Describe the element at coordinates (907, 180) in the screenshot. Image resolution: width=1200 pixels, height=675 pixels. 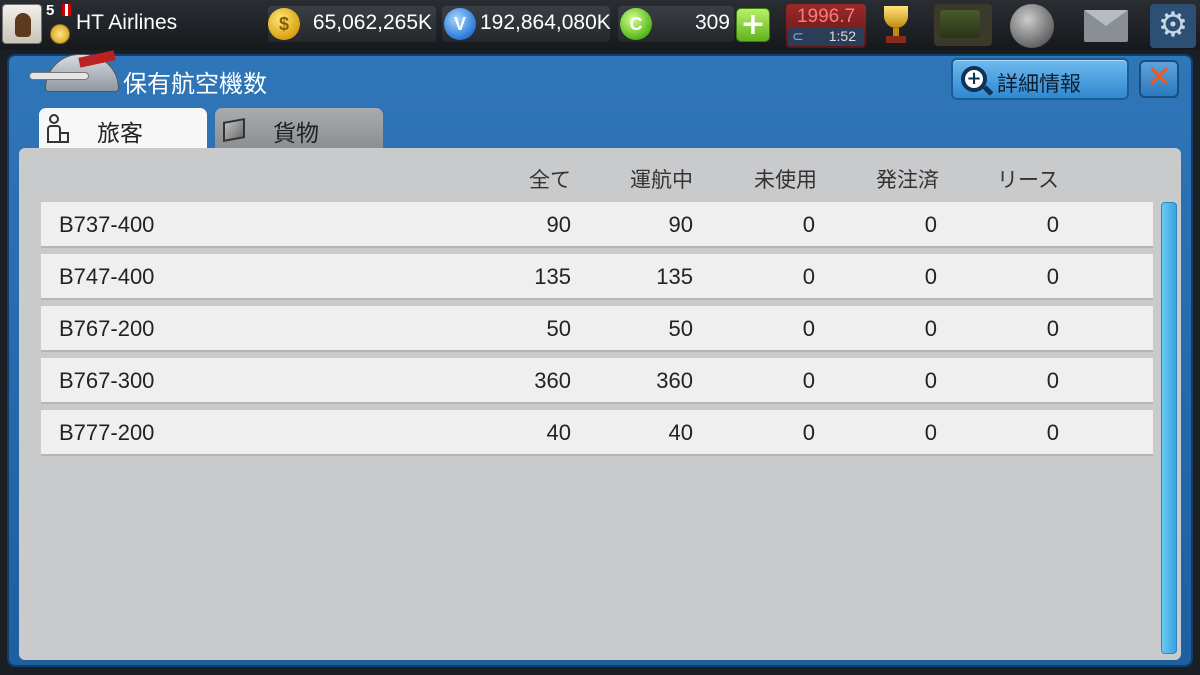
I see `column-header-ordered: 発注済` at that location.